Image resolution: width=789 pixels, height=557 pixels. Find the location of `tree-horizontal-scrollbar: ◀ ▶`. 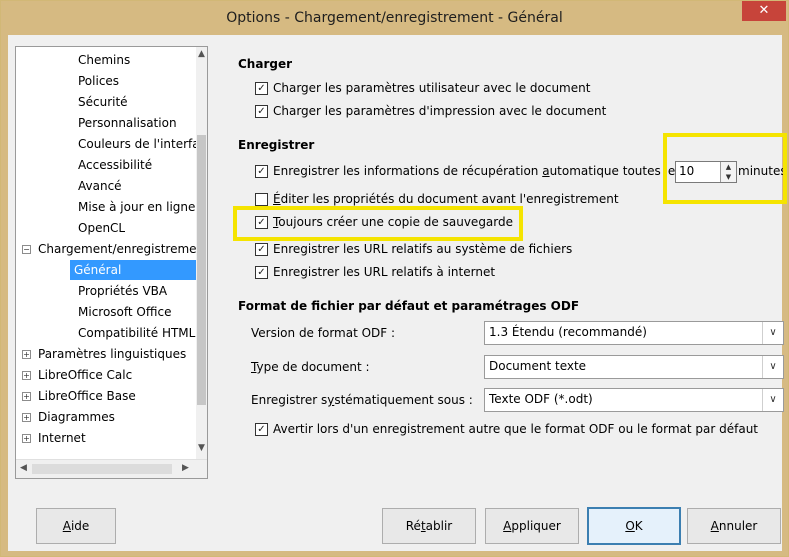

tree-horizontal-scrollbar: ◀ ▶ is located at coordinates (111, 468).